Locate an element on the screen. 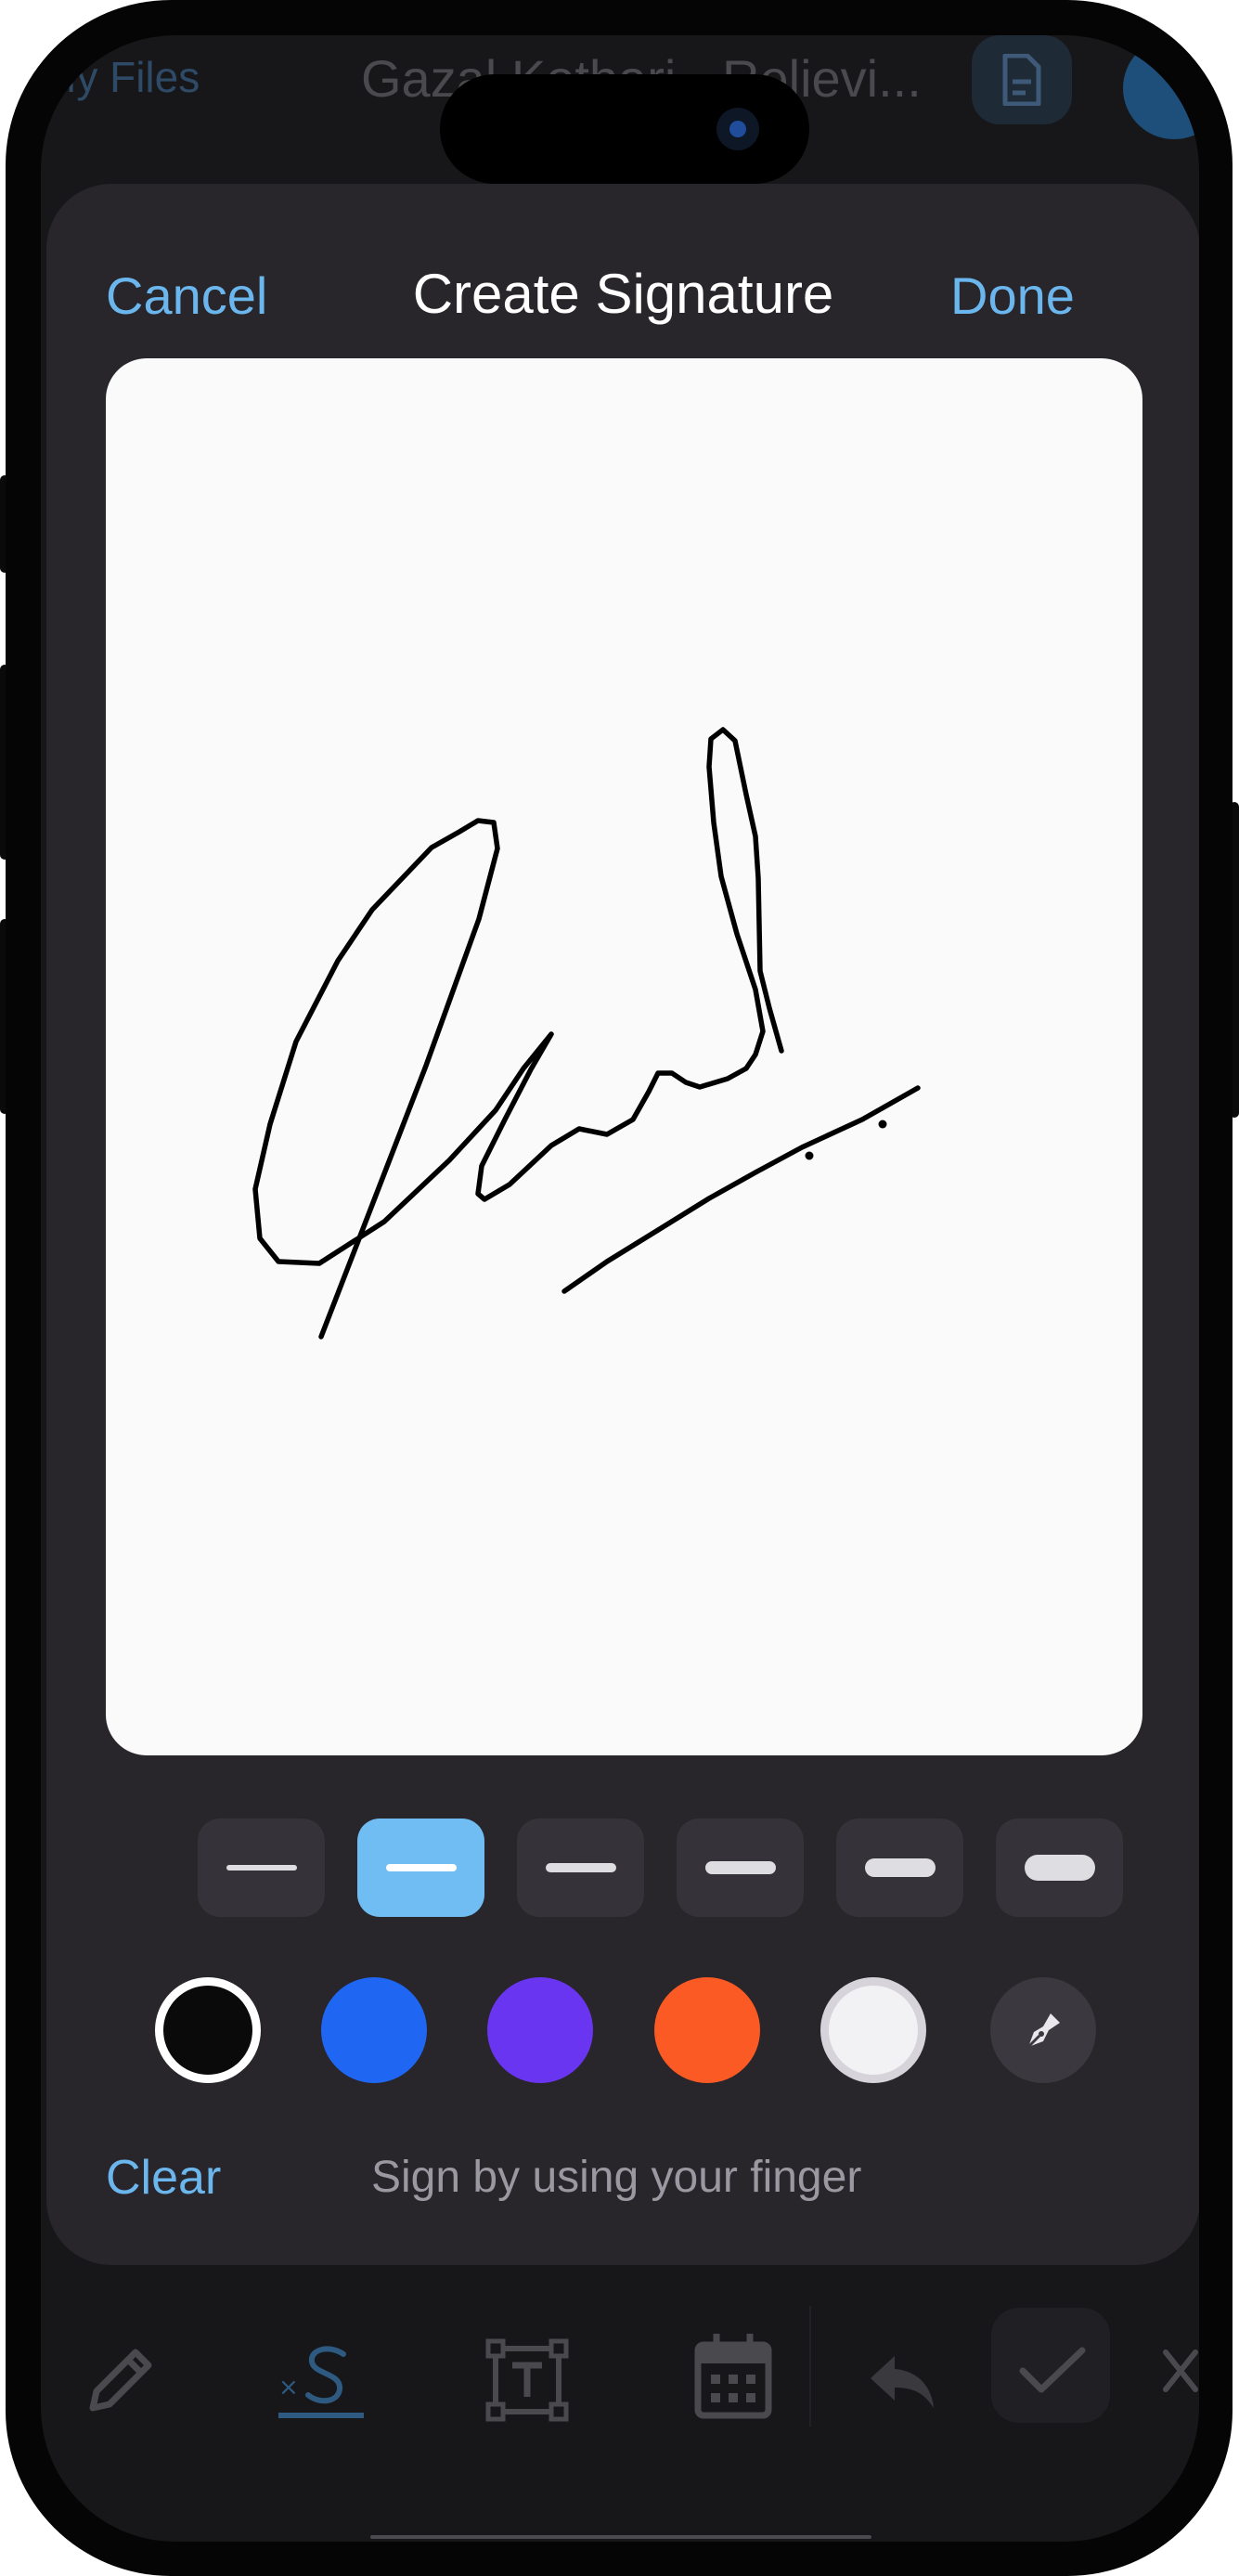  color-white is located at coordinates (873, 2030).